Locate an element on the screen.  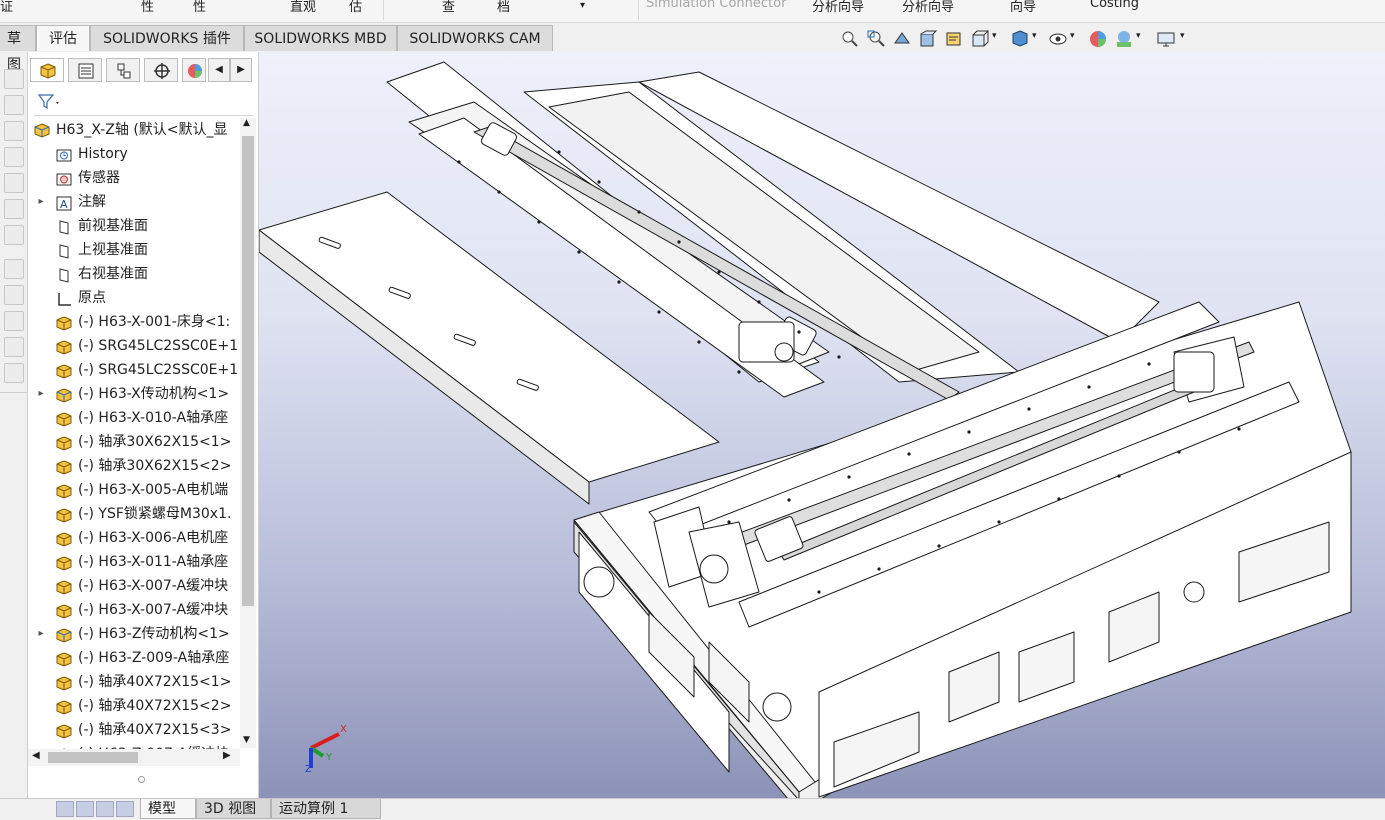
tree-item: 原点 is located at coordinates (134, 298).